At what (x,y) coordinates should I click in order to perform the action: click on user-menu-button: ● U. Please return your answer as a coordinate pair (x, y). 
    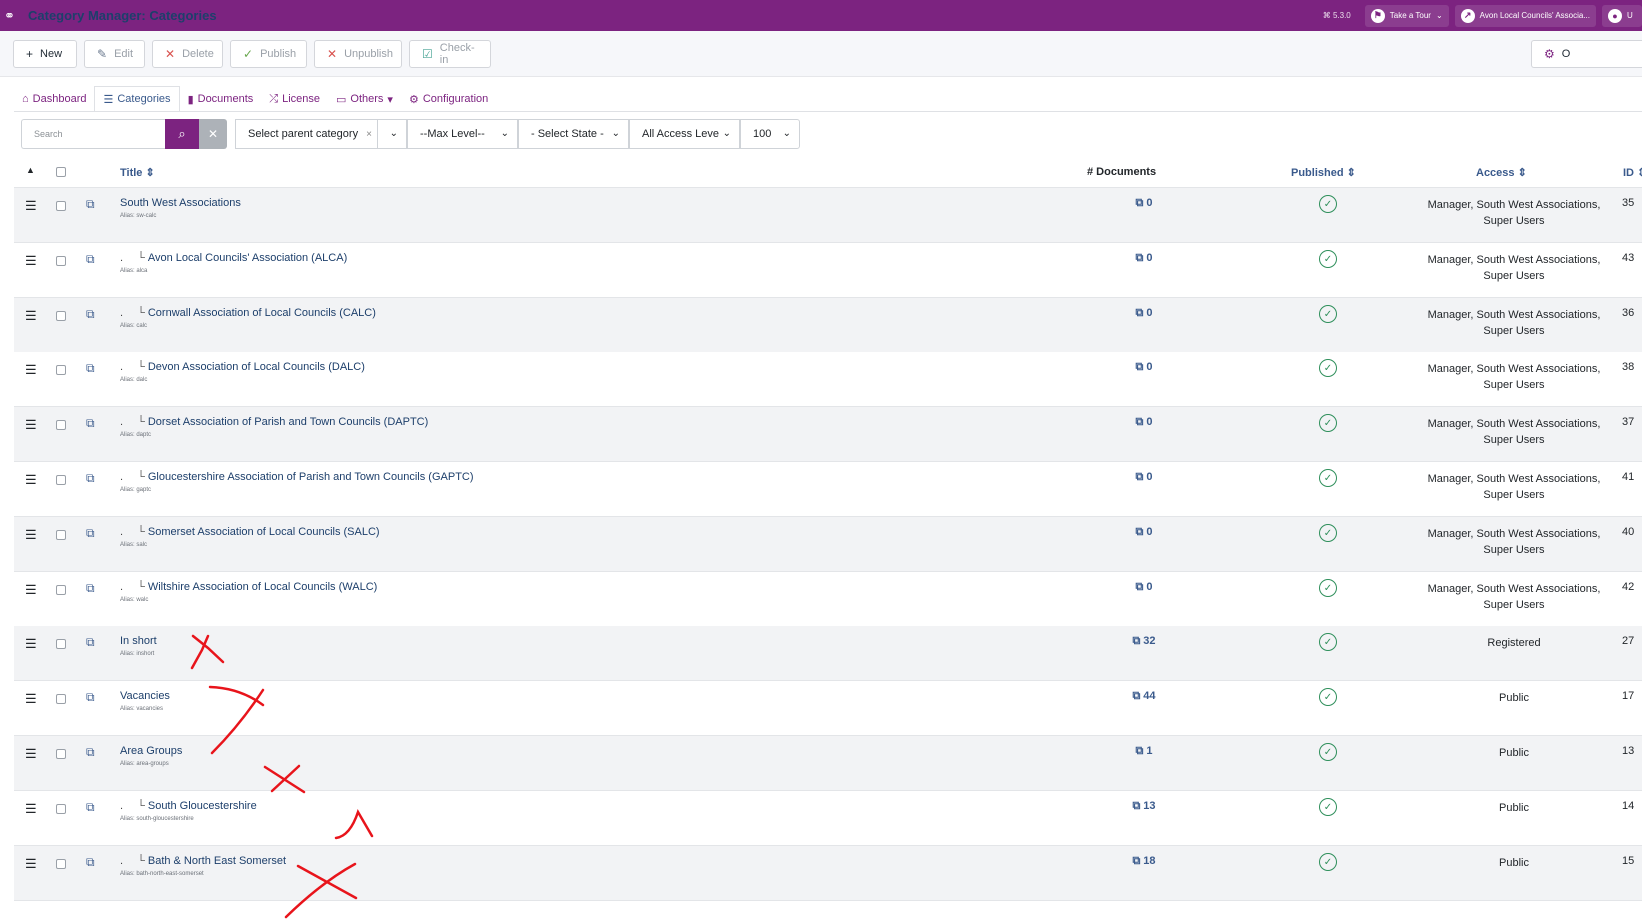
    Looking at the image, I should click on (1622, 15).